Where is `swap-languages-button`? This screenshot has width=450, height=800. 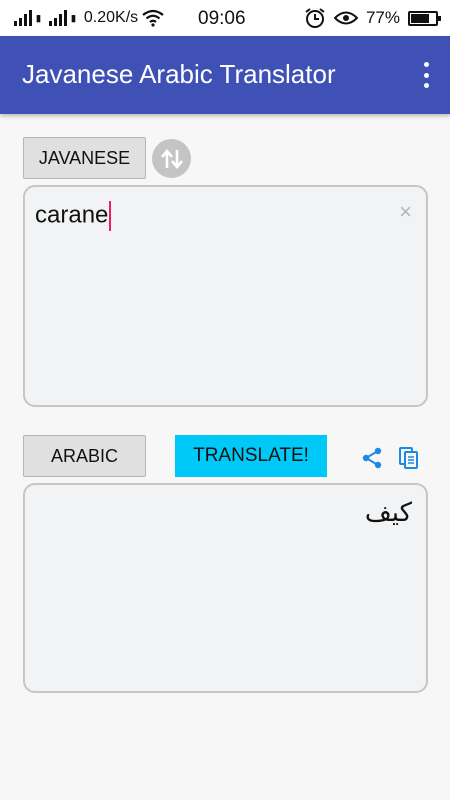 swap-languages-button is located at coordinates (171, 158).